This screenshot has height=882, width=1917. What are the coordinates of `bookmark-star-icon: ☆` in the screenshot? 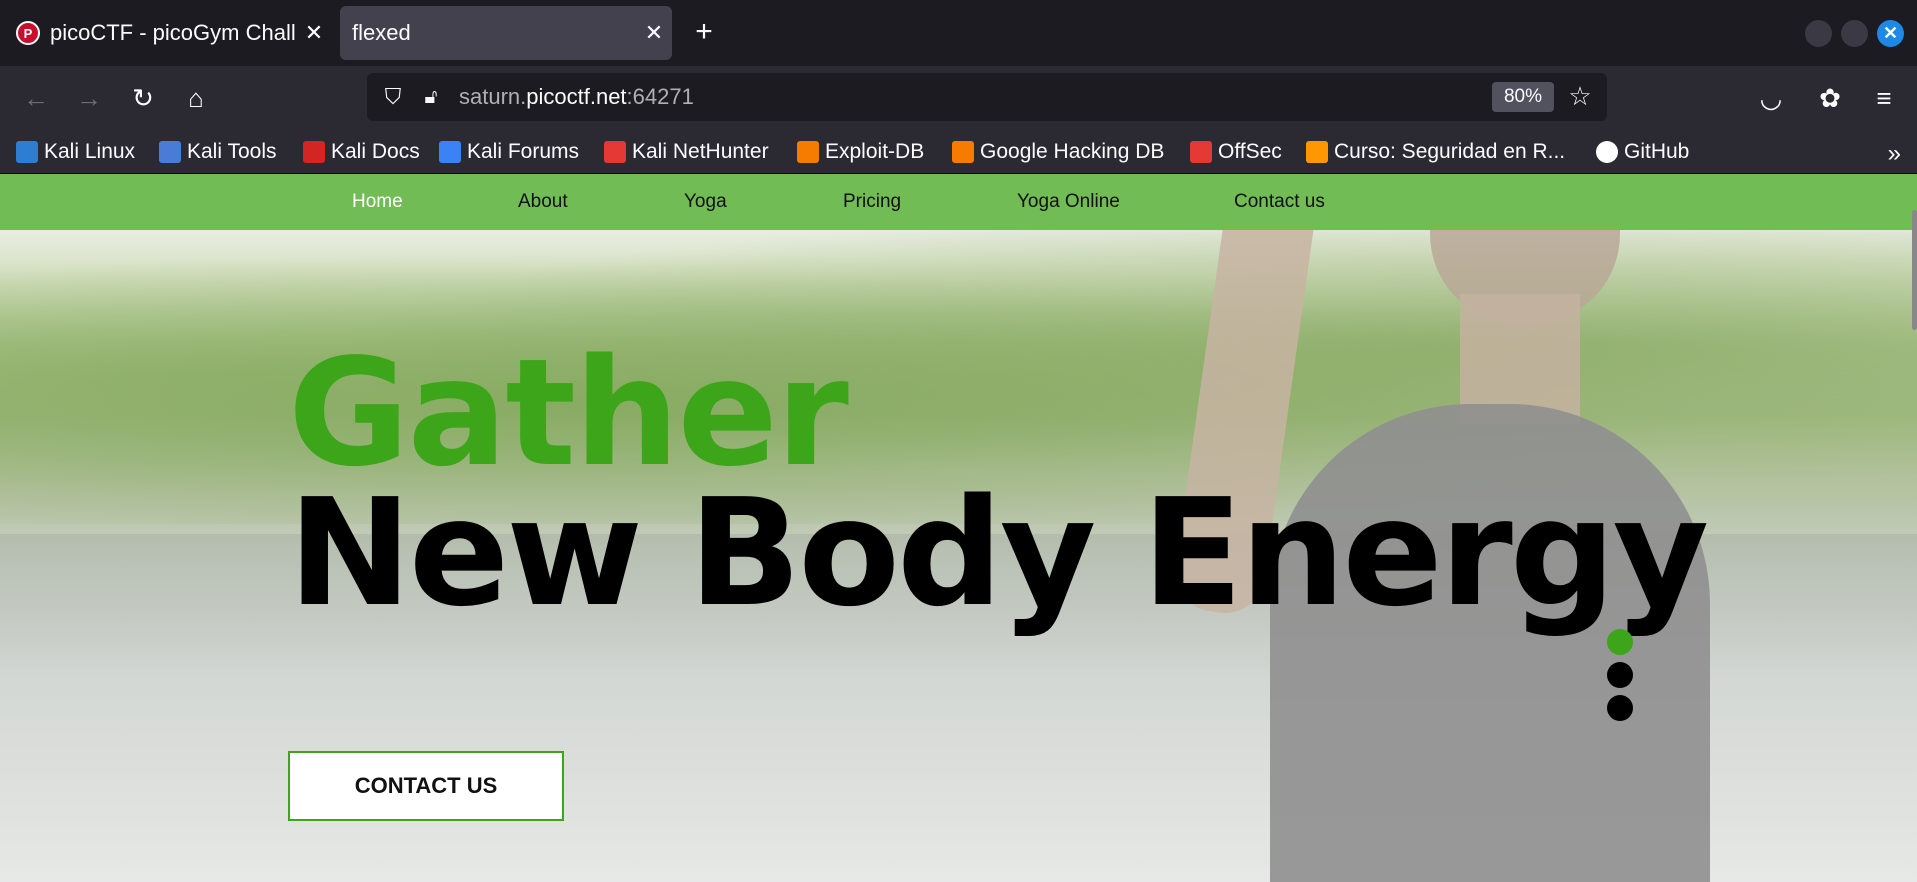 It's located at (1580, 96).